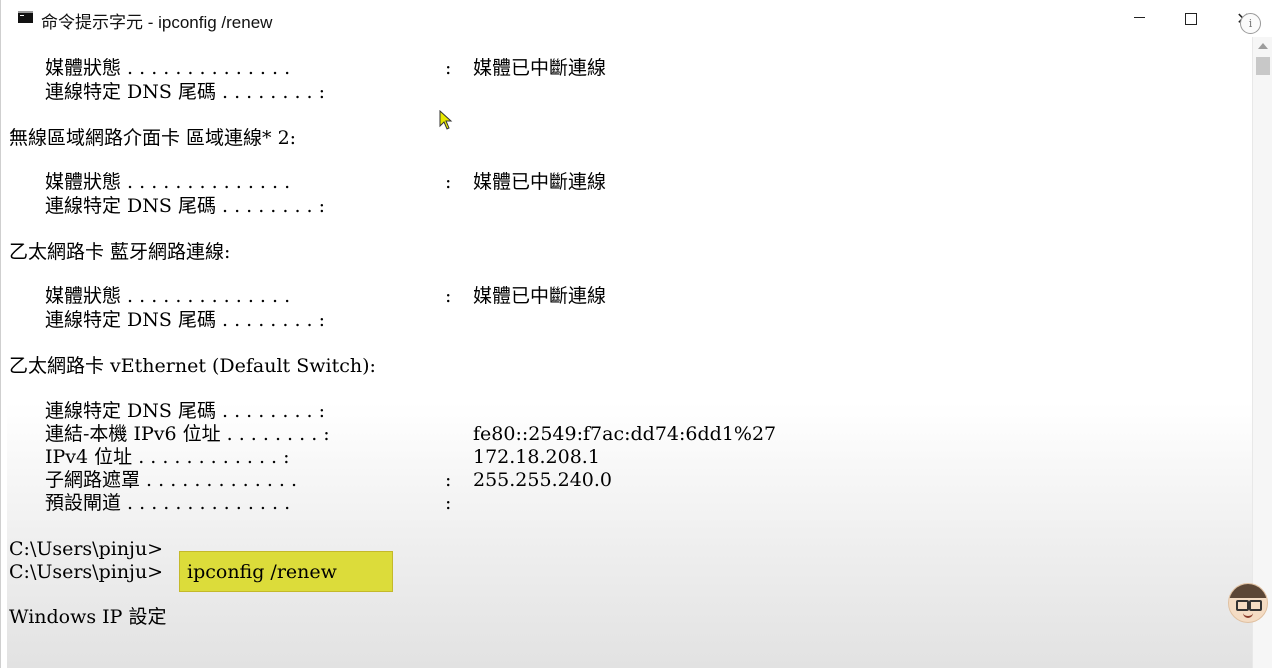 The height and width of the screenshot is (668, 1272). What do you see at coordinates (636, 18) in the screenshot?
I see `title-bar: 命令提示字元 - ipconfig /renew ✕ i` at bounding box center [636, 18].